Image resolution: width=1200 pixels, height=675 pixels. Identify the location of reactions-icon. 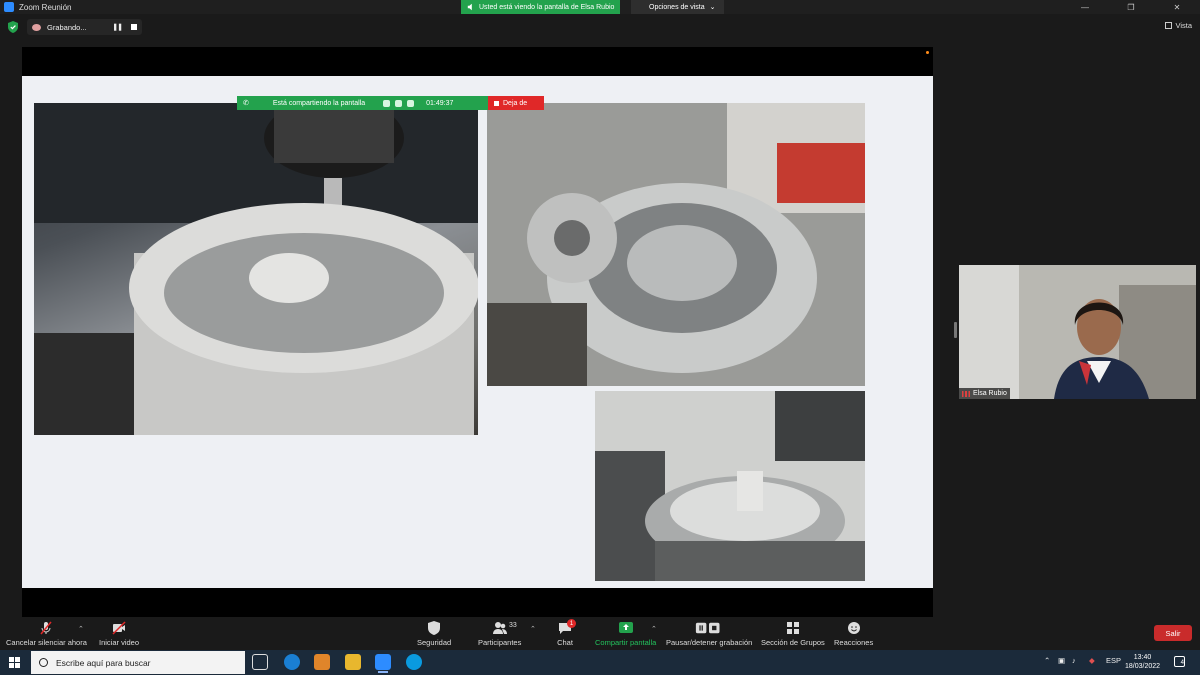
(853, 628).